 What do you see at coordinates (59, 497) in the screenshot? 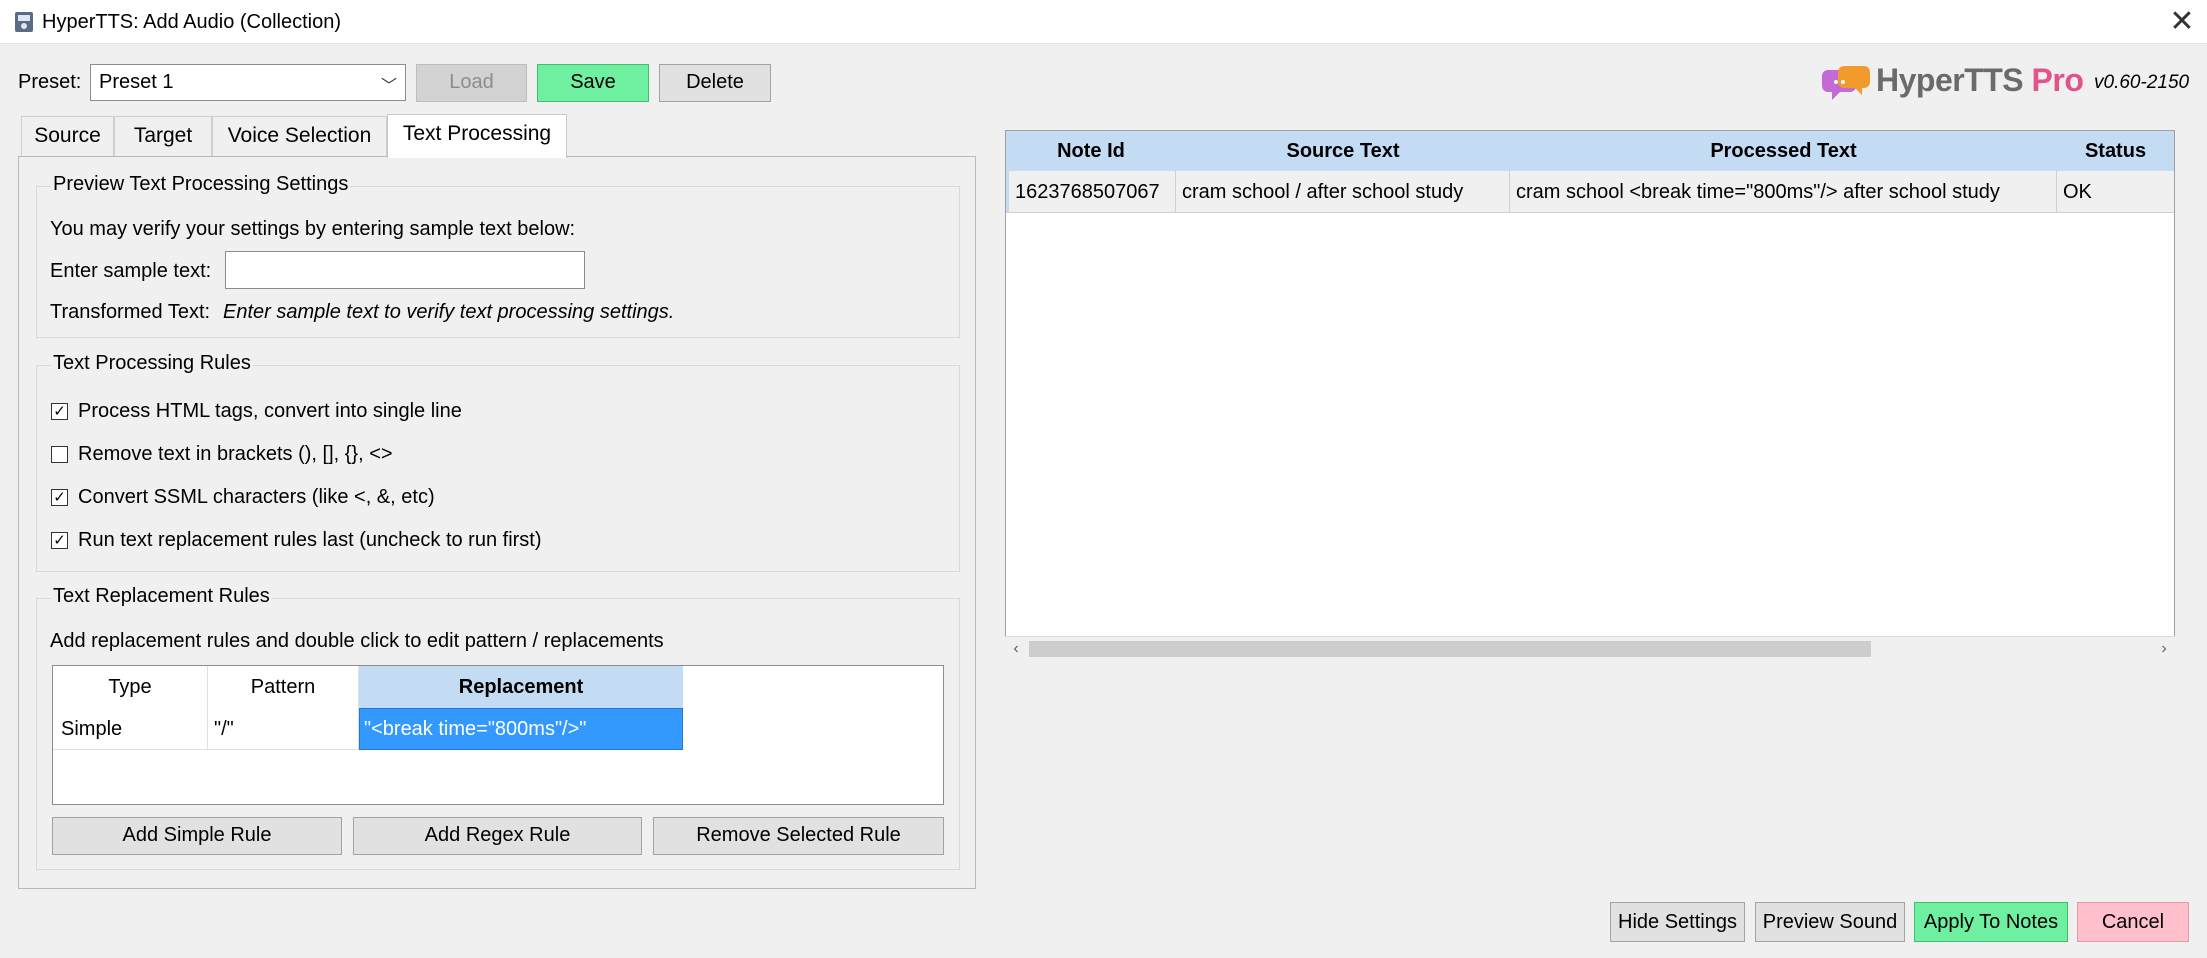
I see `checkbox-convert-ssml: ✓` at bounding box center [59, 497].